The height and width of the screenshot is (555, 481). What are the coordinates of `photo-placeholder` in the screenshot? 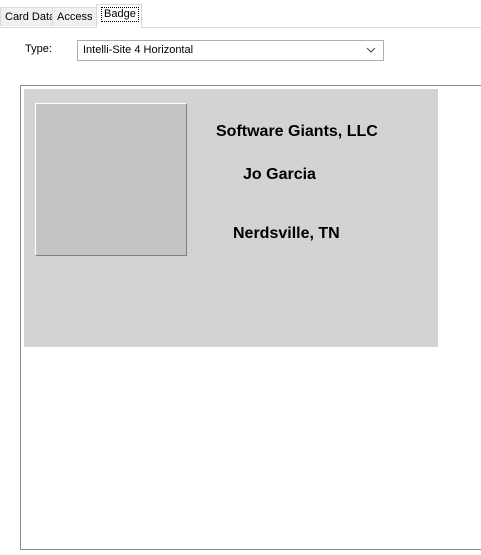 It's located at (111, 179).